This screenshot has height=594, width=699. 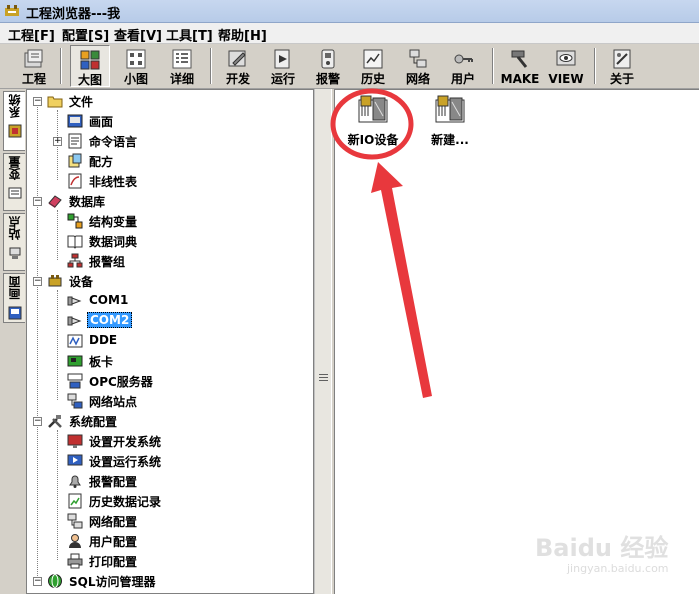 What do you see at coordinates (75, 381) in the screenshot?
I see `opc-icon` at bounding box center [75, 381].